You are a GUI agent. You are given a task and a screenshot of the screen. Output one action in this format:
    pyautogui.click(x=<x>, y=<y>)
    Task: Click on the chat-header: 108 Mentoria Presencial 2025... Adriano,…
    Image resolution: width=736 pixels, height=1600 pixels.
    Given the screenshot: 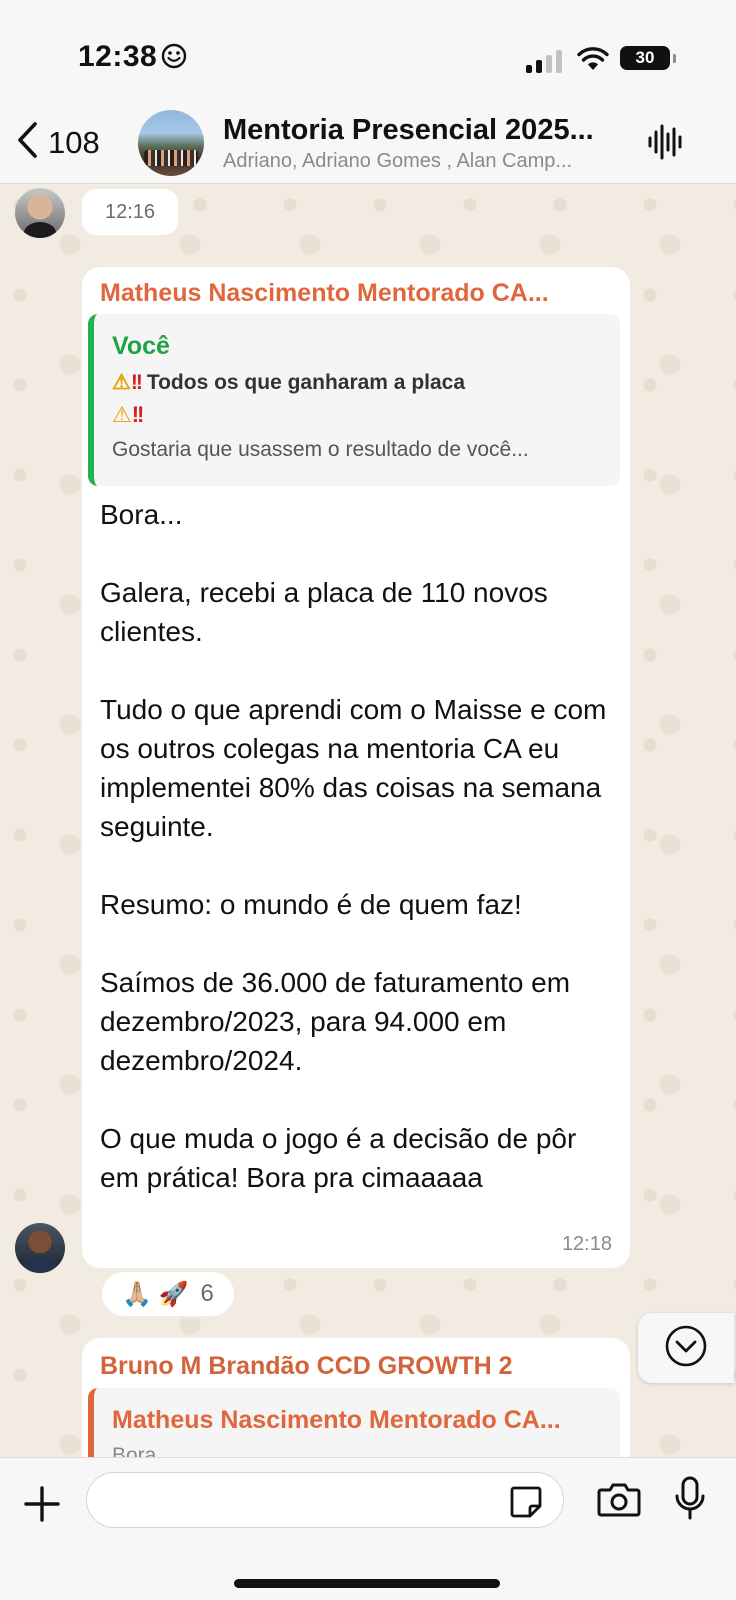 What is the action you would take?
    pyautogui.click(x=368, y=142)
    